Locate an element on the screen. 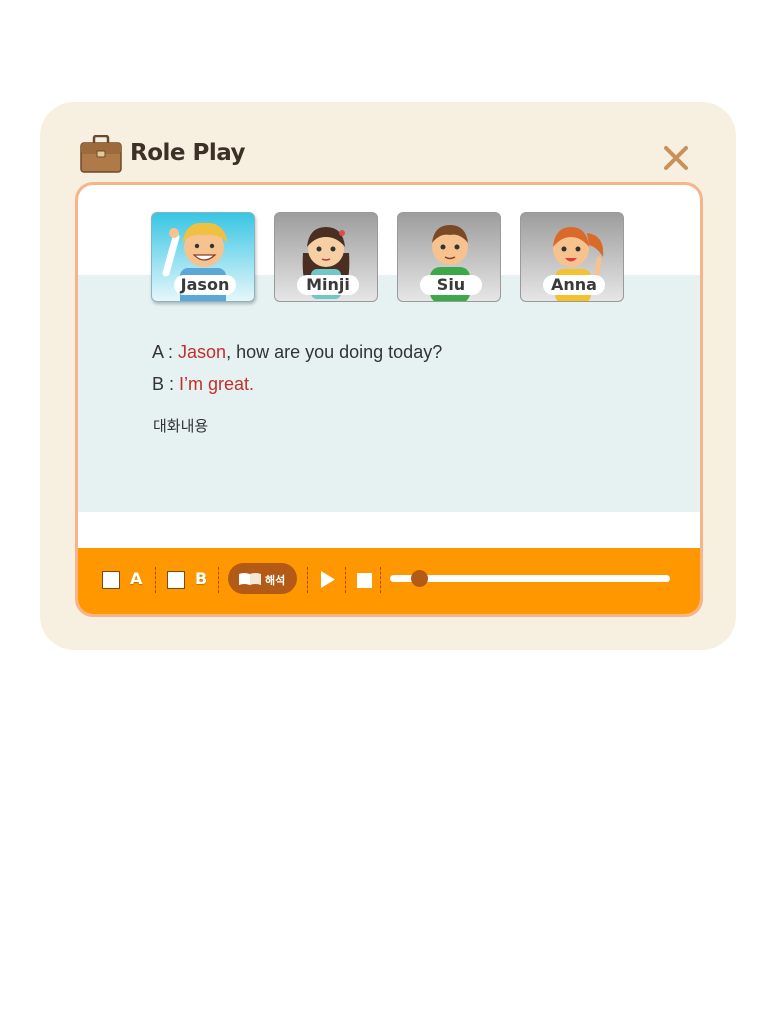 This screenshot has height=1024, width=768. book-icon is located at coordinates (250, 579).